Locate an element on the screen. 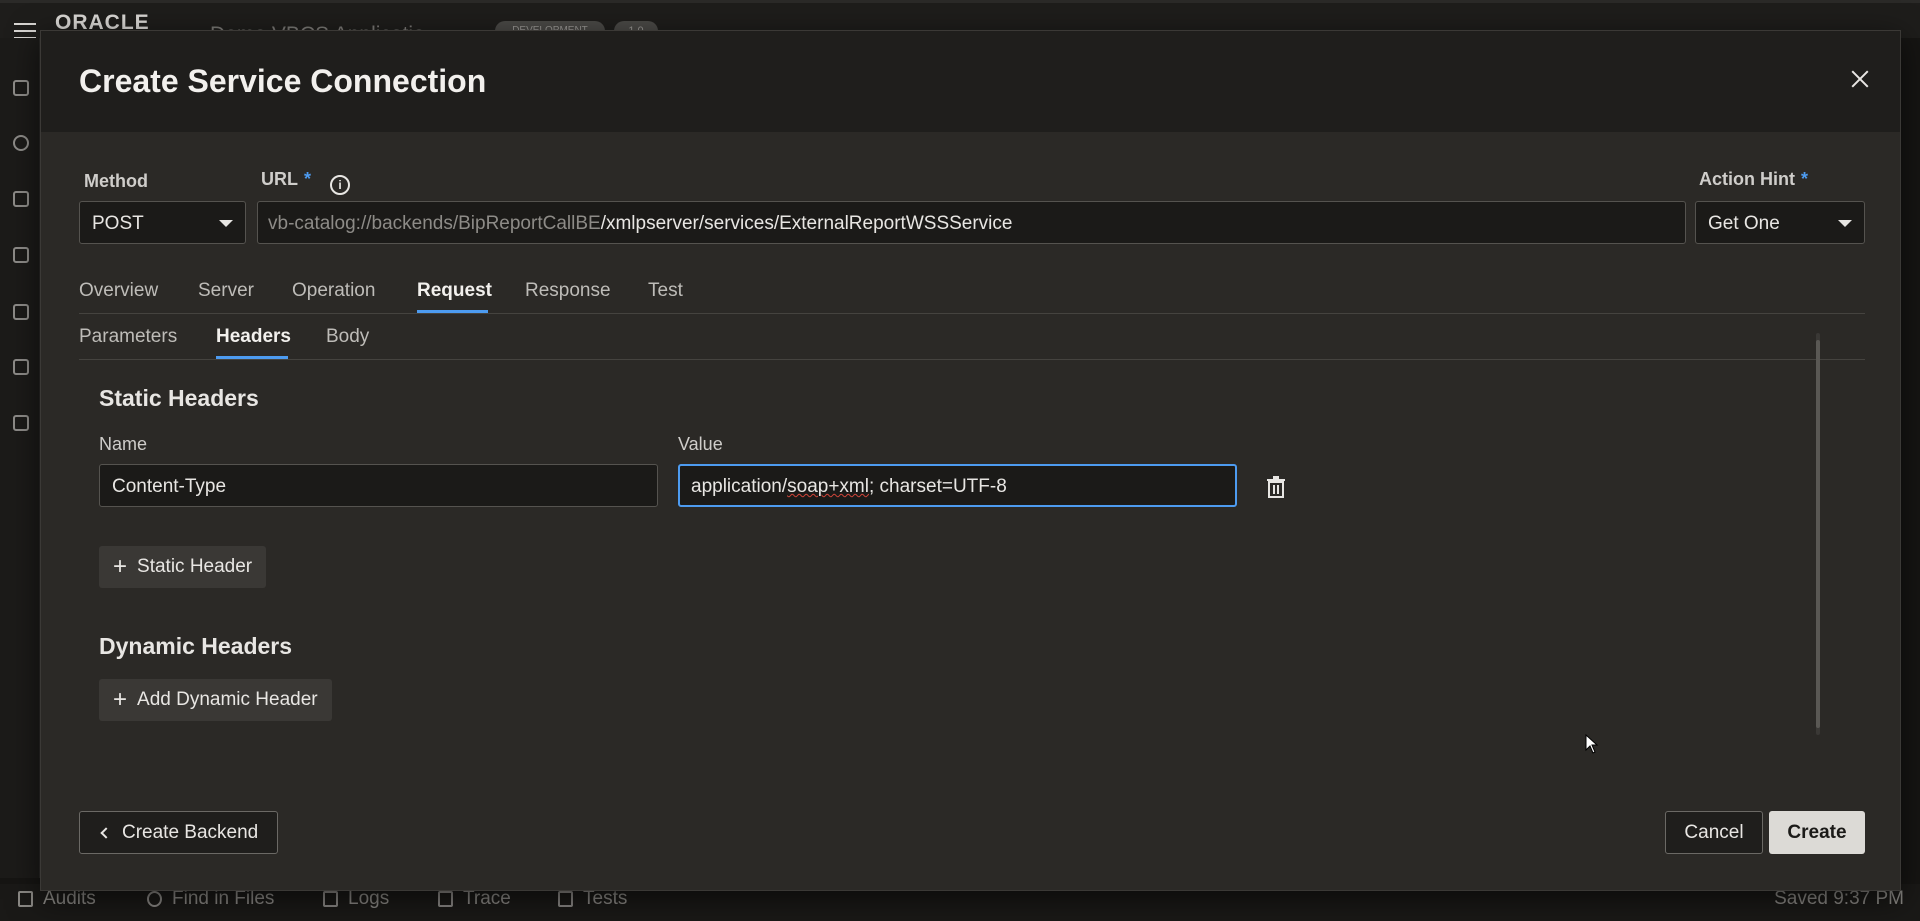 The image size is (1920, 921). logs-label: Logs is located at coordinates (369, 898).